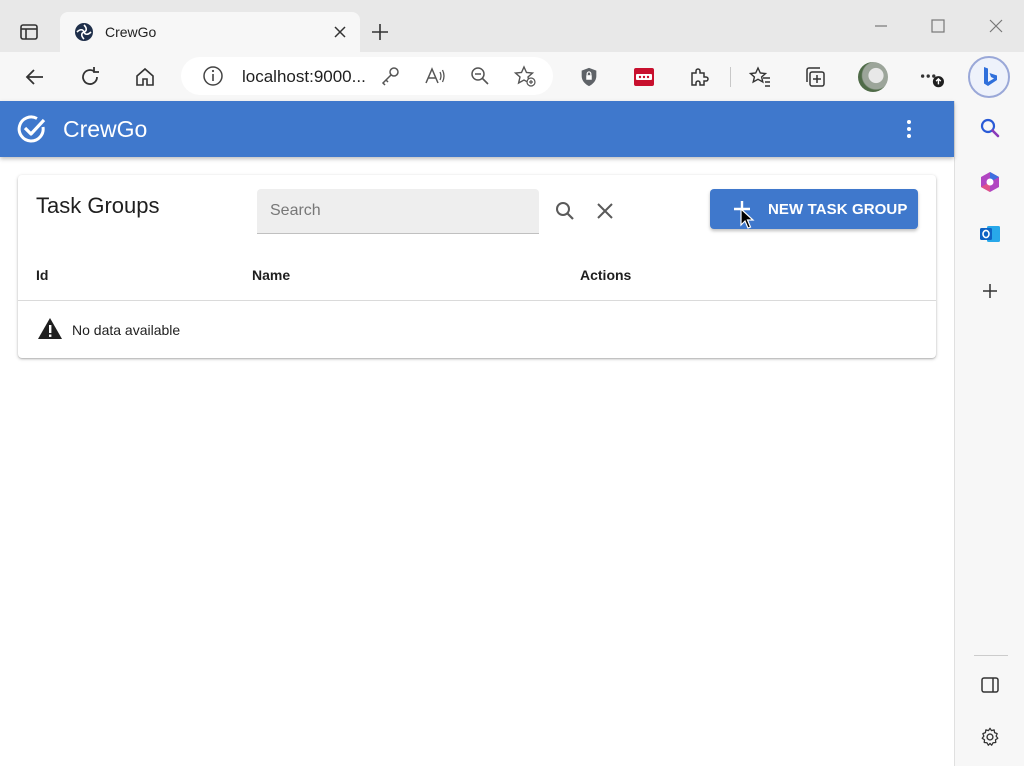  What do you see at coordinates (98, 205) in the screenshot?
I see `page-title: Task Groups` at bounding box center [98, 205].